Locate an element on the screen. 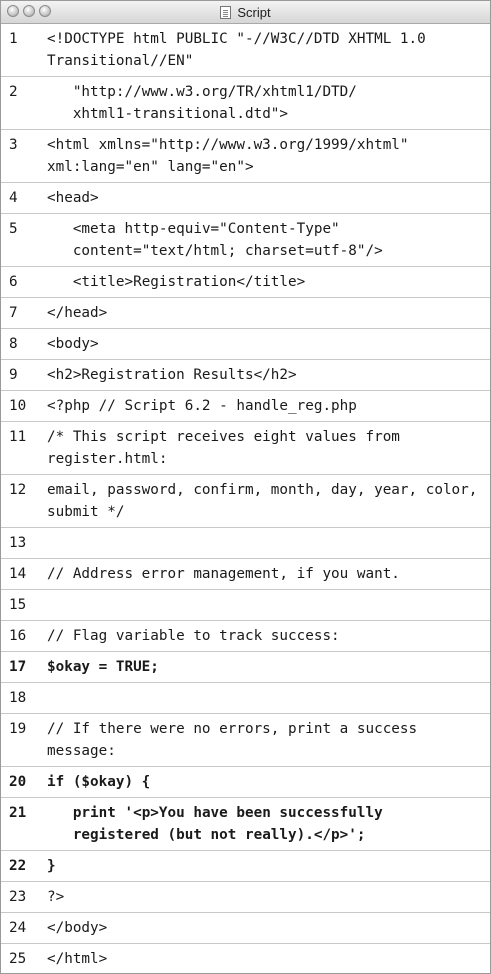 The width and height of the screenshot is (491, 974). document-icon is located at coordinates (226, 12).